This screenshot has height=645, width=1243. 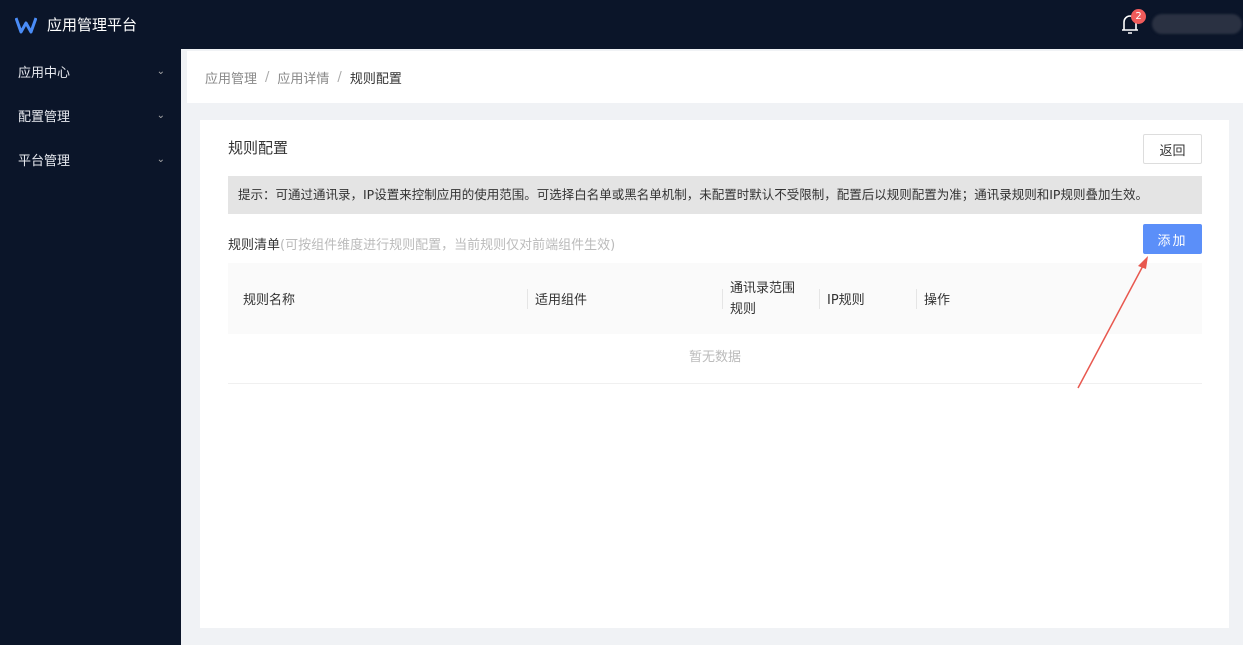 What do you see at coordinates (556, 298) in the screenshot?
I see `col-component: 适用组件` at bounding box center [556, 298].